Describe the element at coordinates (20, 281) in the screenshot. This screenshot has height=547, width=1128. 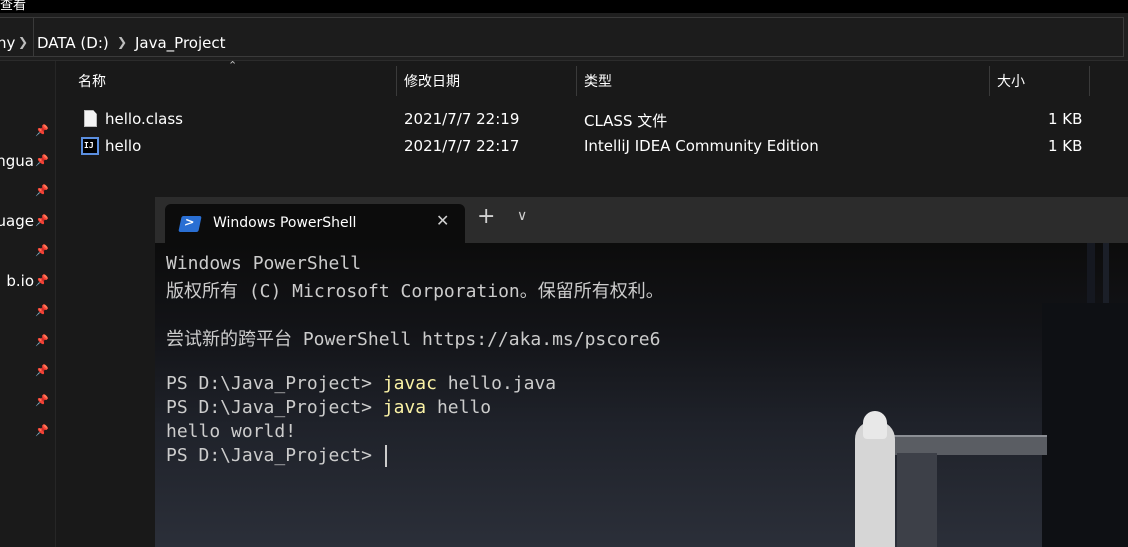
I see `nav-item-label: b.io` at that location.